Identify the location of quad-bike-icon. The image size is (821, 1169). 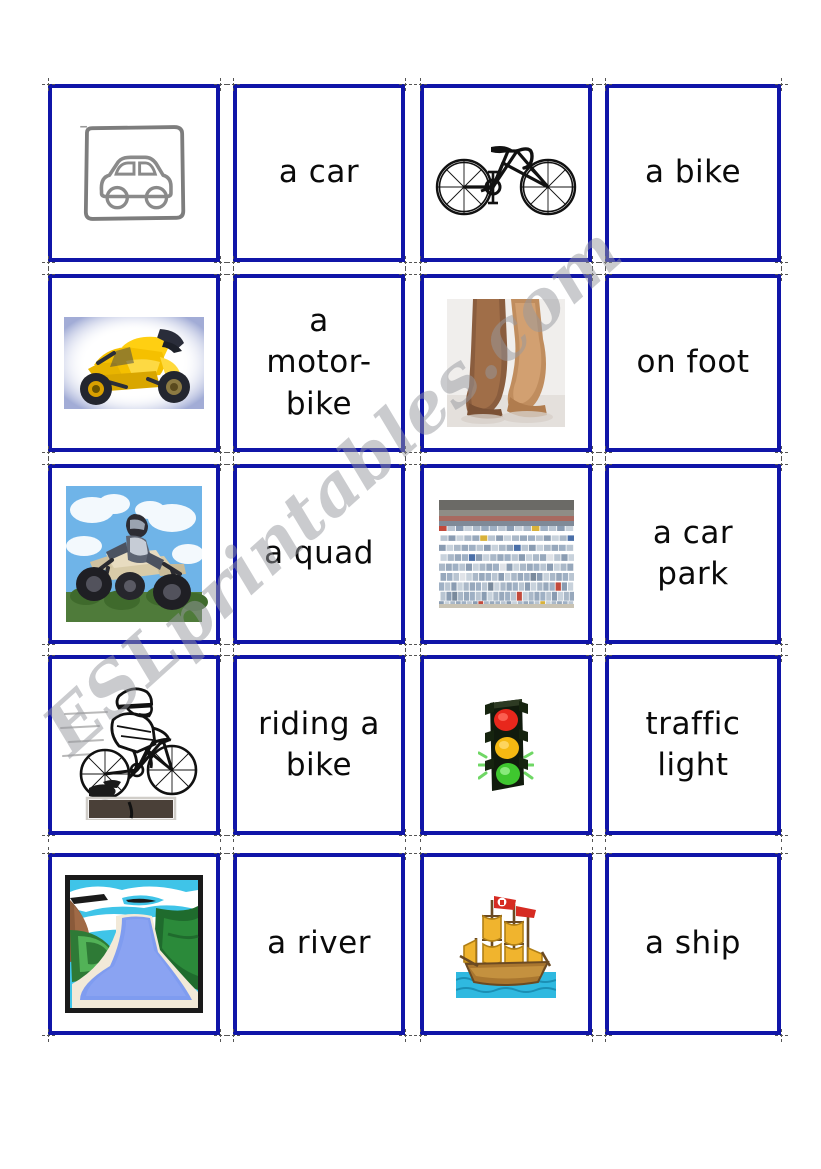
(134, 554).